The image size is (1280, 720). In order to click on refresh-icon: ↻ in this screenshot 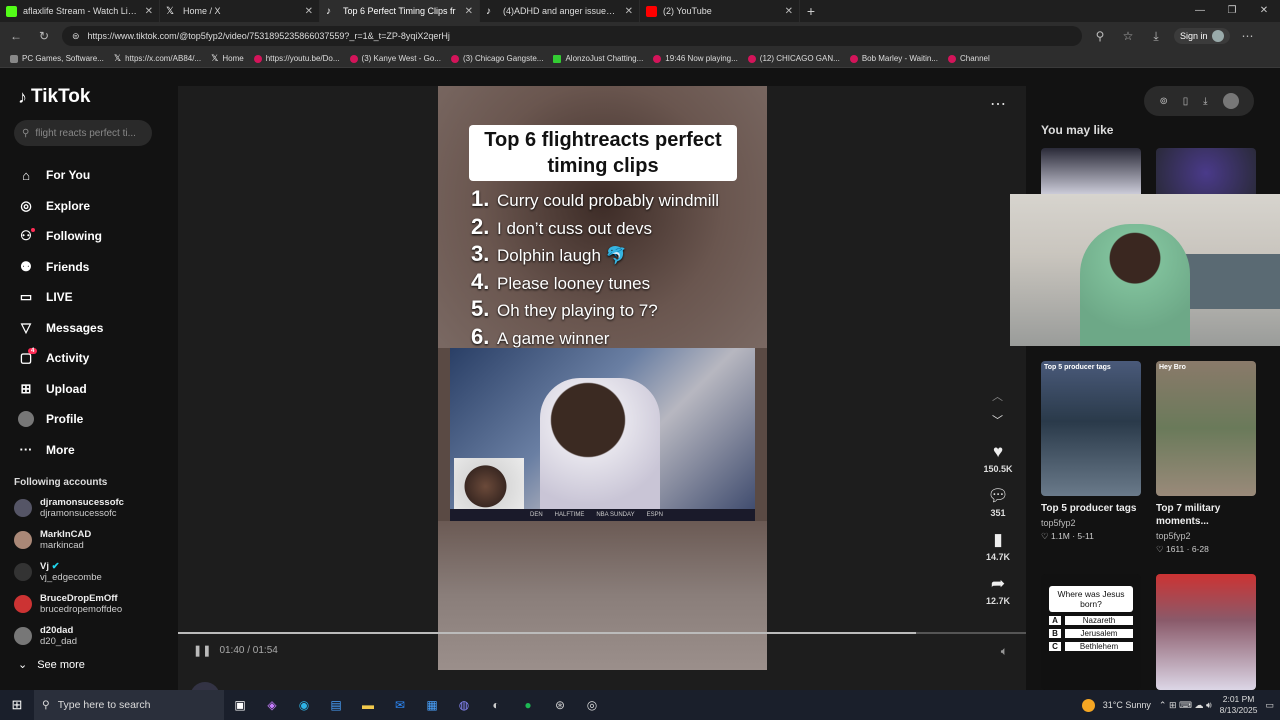, I will do `click(44, 36)`.